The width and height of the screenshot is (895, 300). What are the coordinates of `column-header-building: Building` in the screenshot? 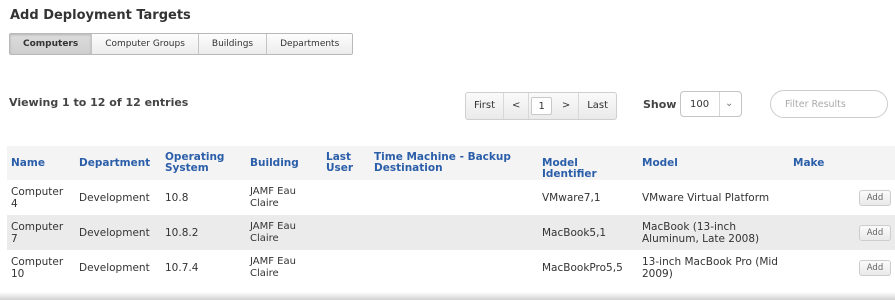 It's located at (284, 163).